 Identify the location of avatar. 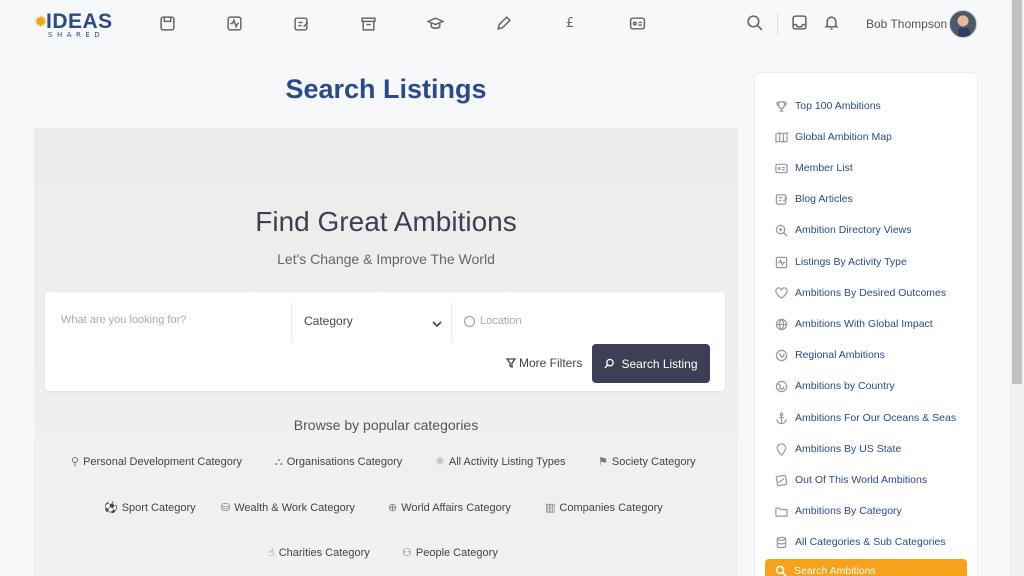
(963, 24).